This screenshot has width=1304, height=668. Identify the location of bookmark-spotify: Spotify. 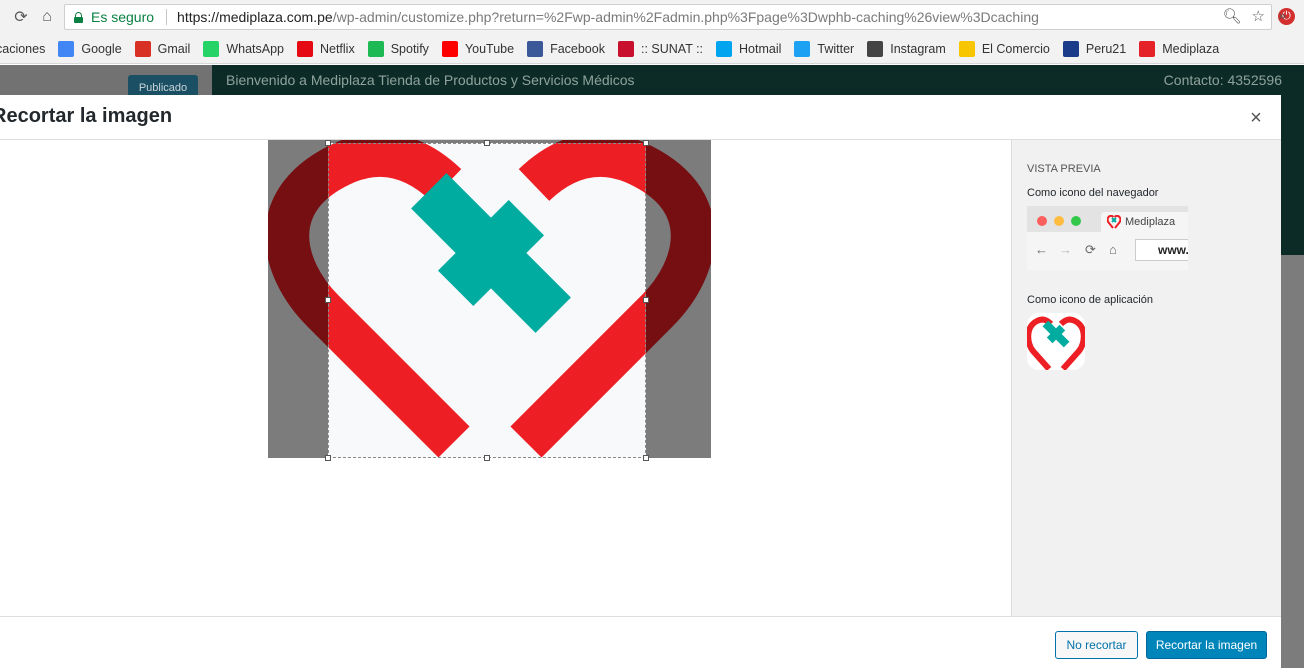
(398, 48).